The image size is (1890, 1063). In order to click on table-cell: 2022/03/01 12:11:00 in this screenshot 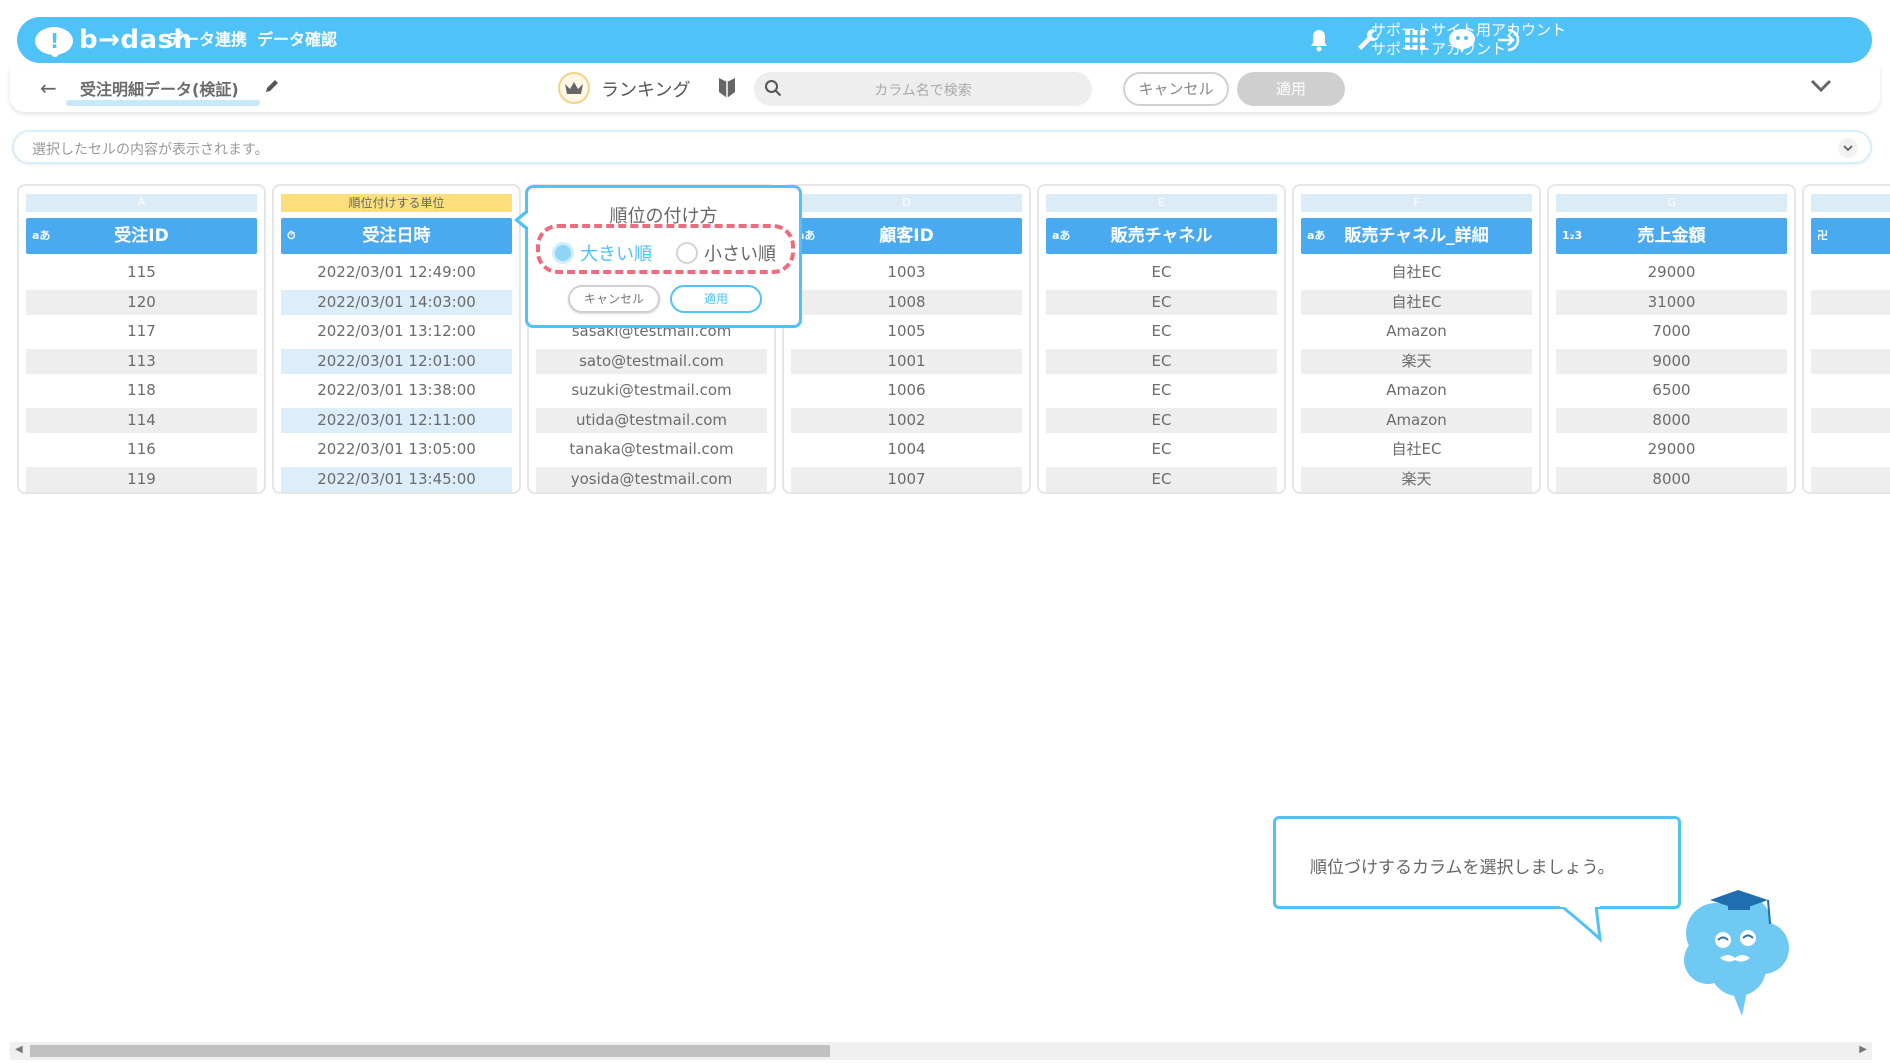, I will do `click(396, 420)`.